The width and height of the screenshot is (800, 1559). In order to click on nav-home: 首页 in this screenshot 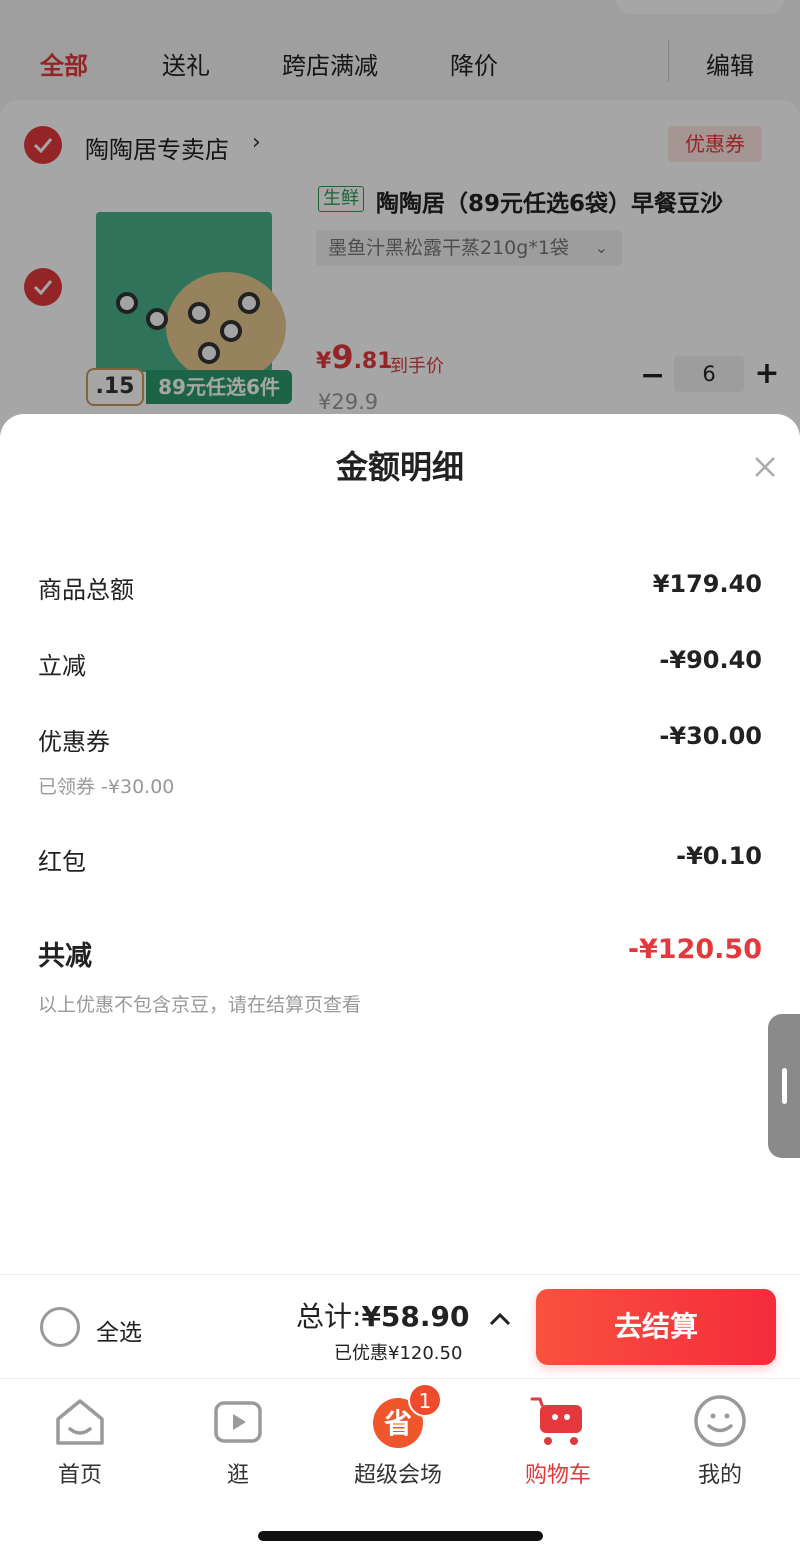, I will do `click(80, 1441)`.